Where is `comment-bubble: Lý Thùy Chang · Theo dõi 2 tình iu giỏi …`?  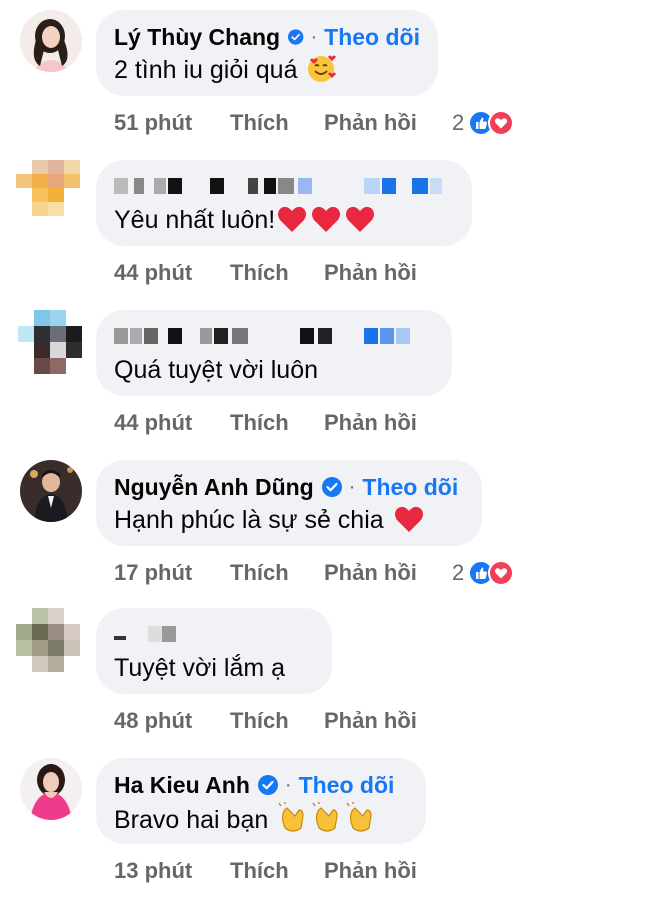 comment-bubble: Lý Thùy Chang · Theo dõi 2 tình iu giỏi … is located at coordinates (267, 53).